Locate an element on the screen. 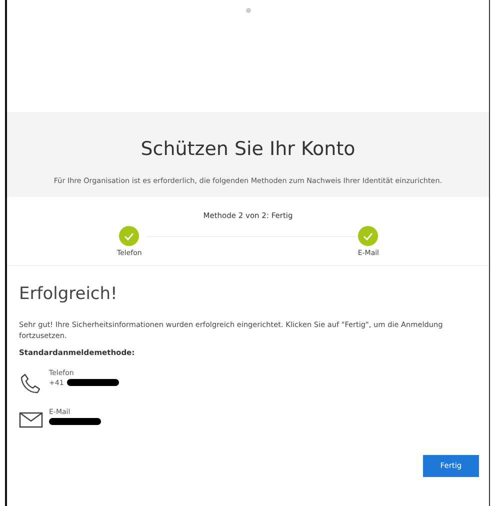  success-heading: Erfolgreich! is located at coordinates (68, 294).